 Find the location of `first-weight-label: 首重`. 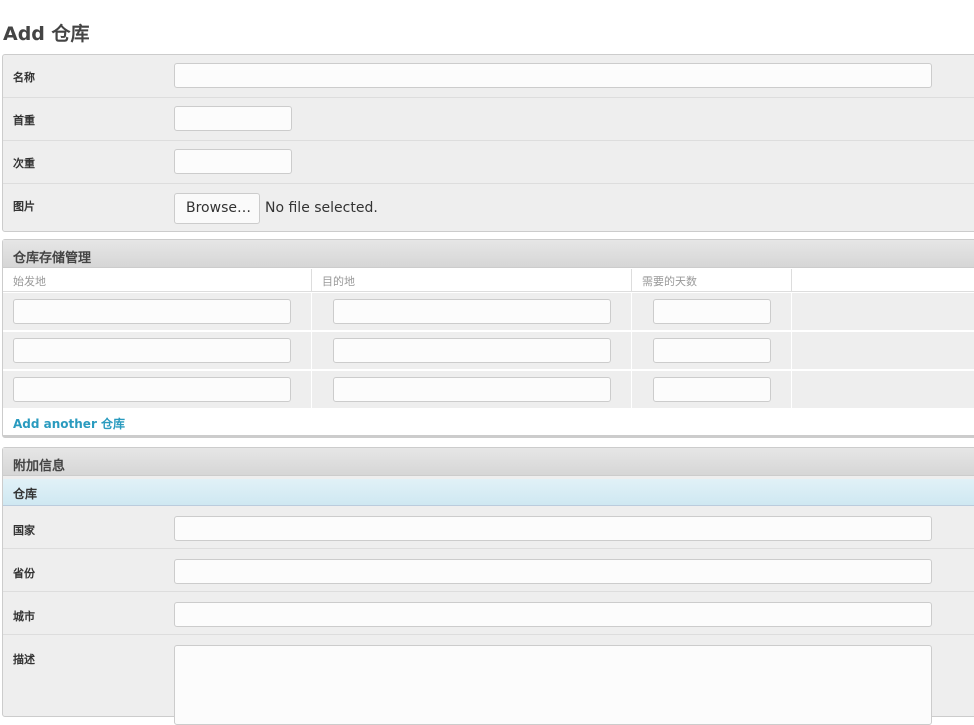

first-weight-label: 首重 is located at coordinates (24, 120).